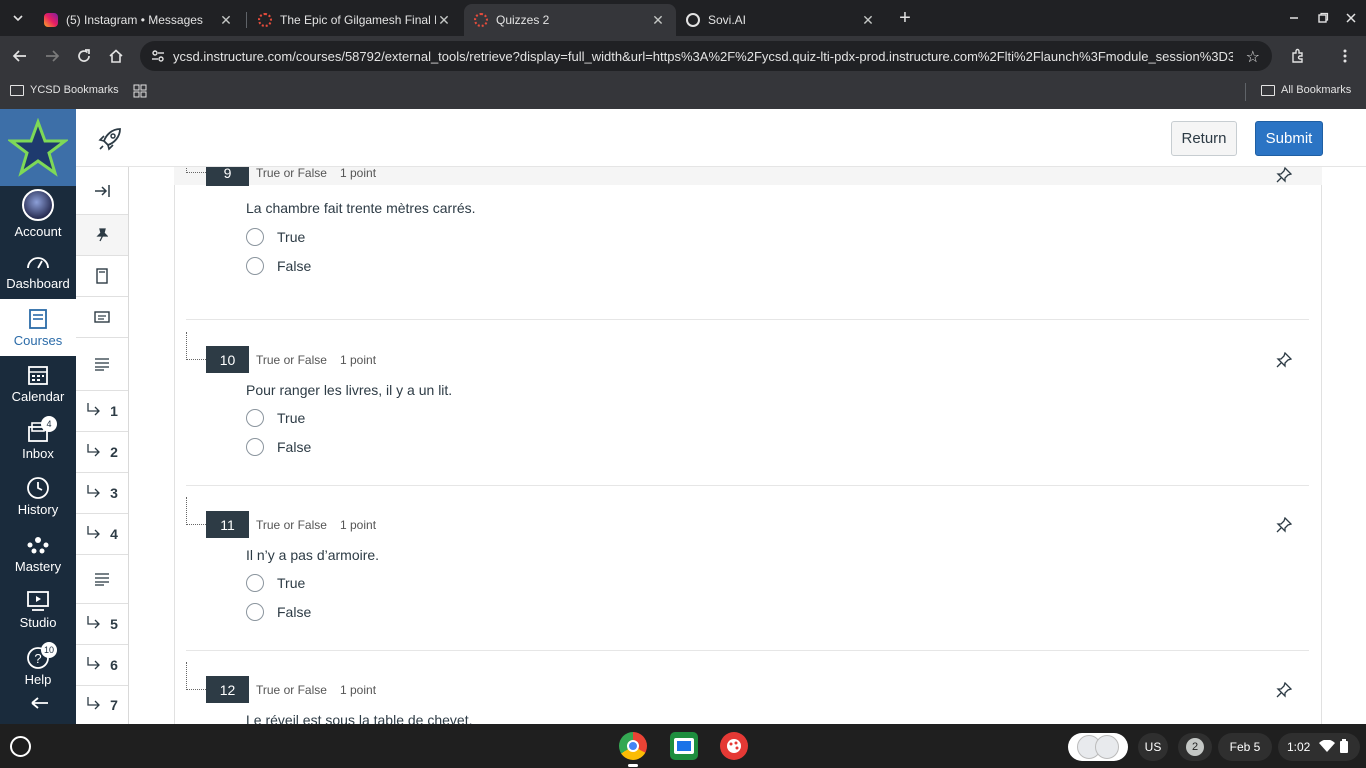  Describe the element at coordinates (1153, 747) in the screenshot. I see `locale-indicator: US` at that location.